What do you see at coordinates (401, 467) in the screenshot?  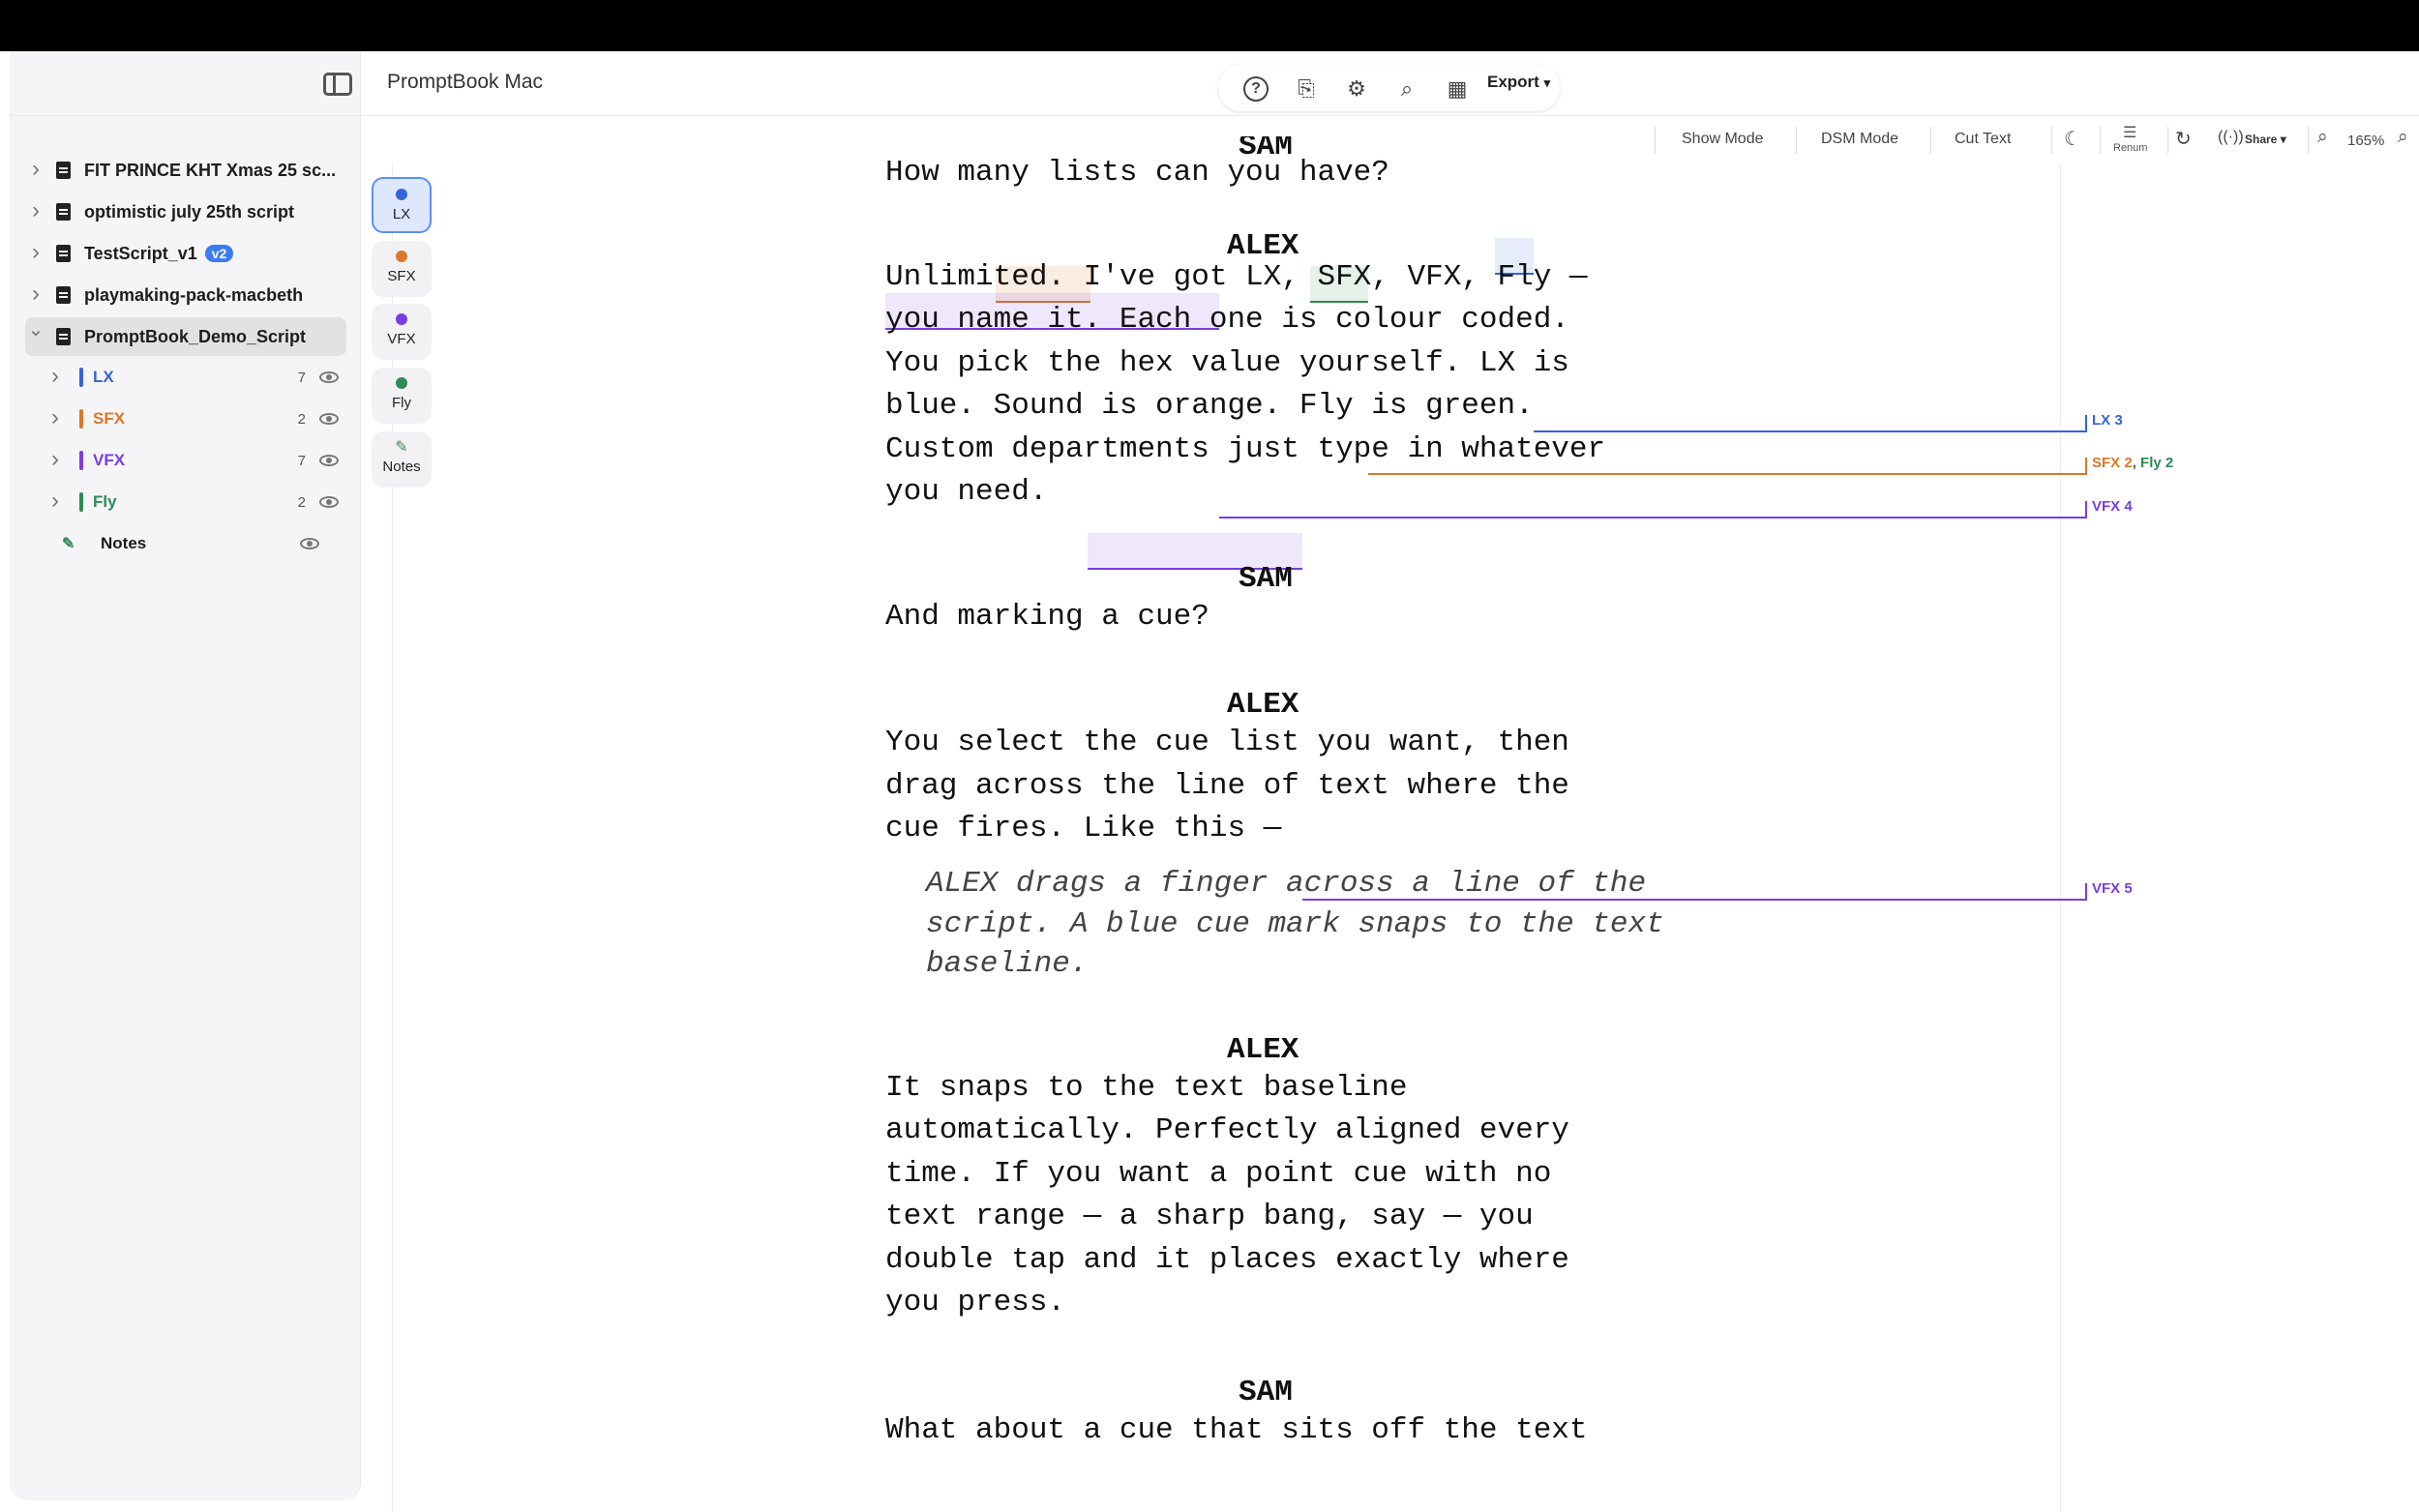 I see `rail-label: Notes` at bounding box center [401, 467].